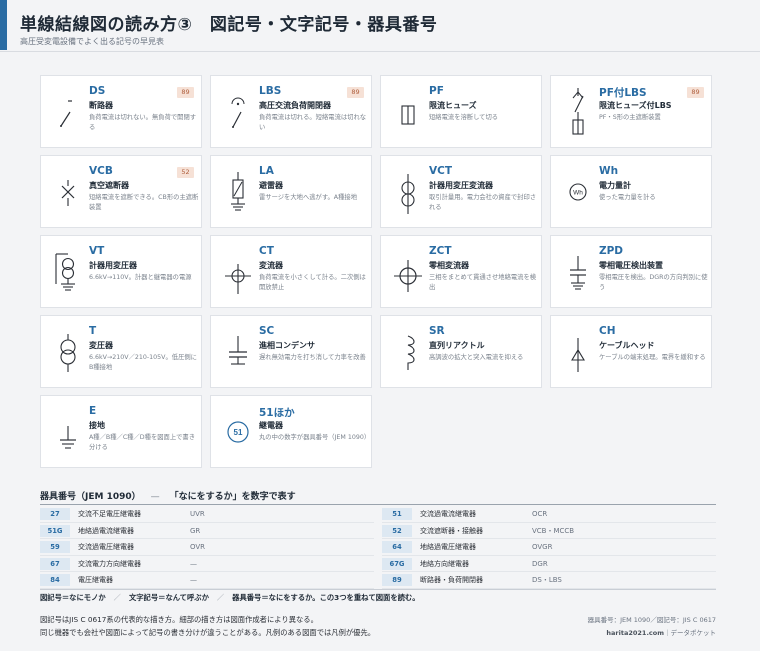  I want to click on card-vcb: VCB 真空遮断器 短絡電流を遮断できる。CB形の主遮断装置 52, so click(121, 191).